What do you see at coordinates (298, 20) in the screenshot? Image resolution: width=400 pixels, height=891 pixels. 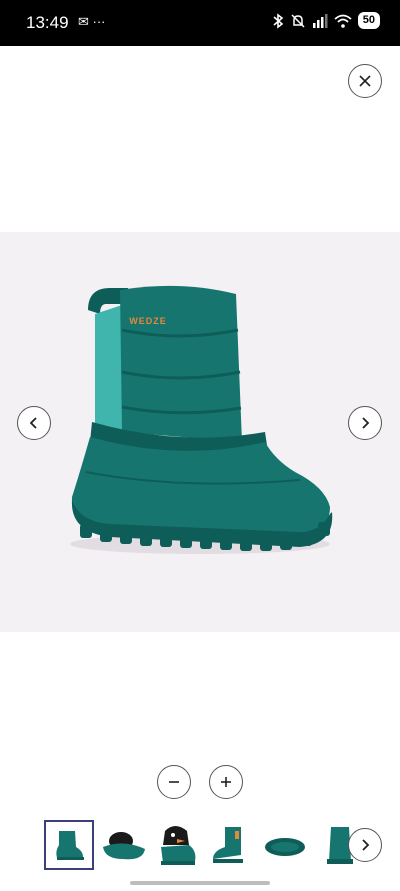 I see `mute-icon` at bounding box center [298, 20].